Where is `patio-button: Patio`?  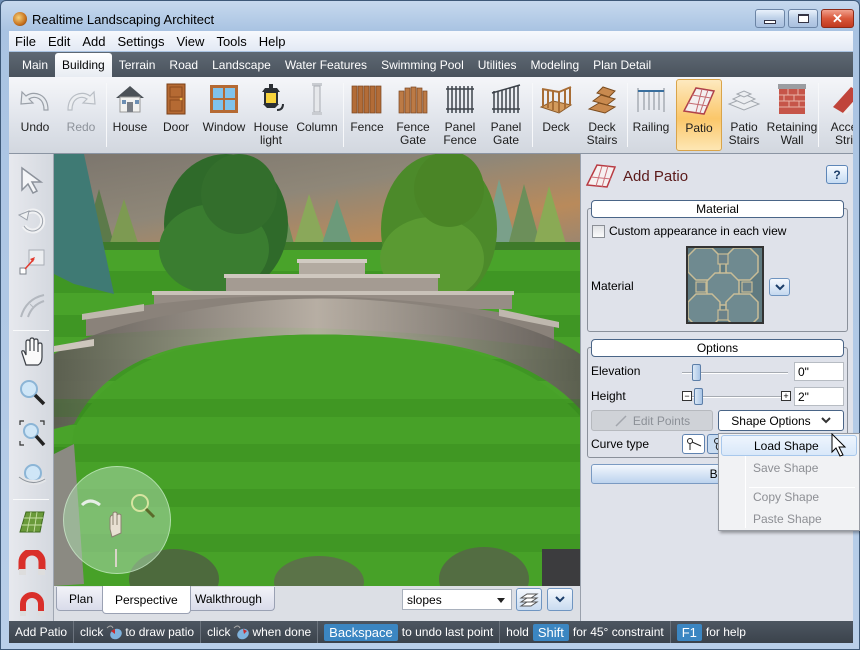 patio-button: Patio is located at coordinates (699, 115).